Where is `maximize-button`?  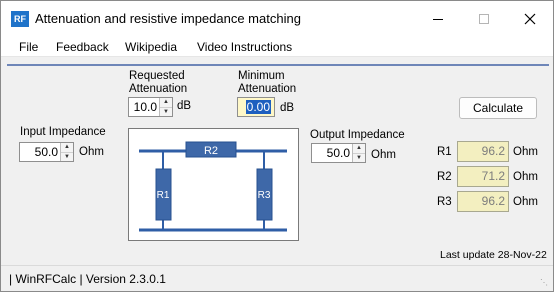 maximize-button is located at coordinates (484, 19).